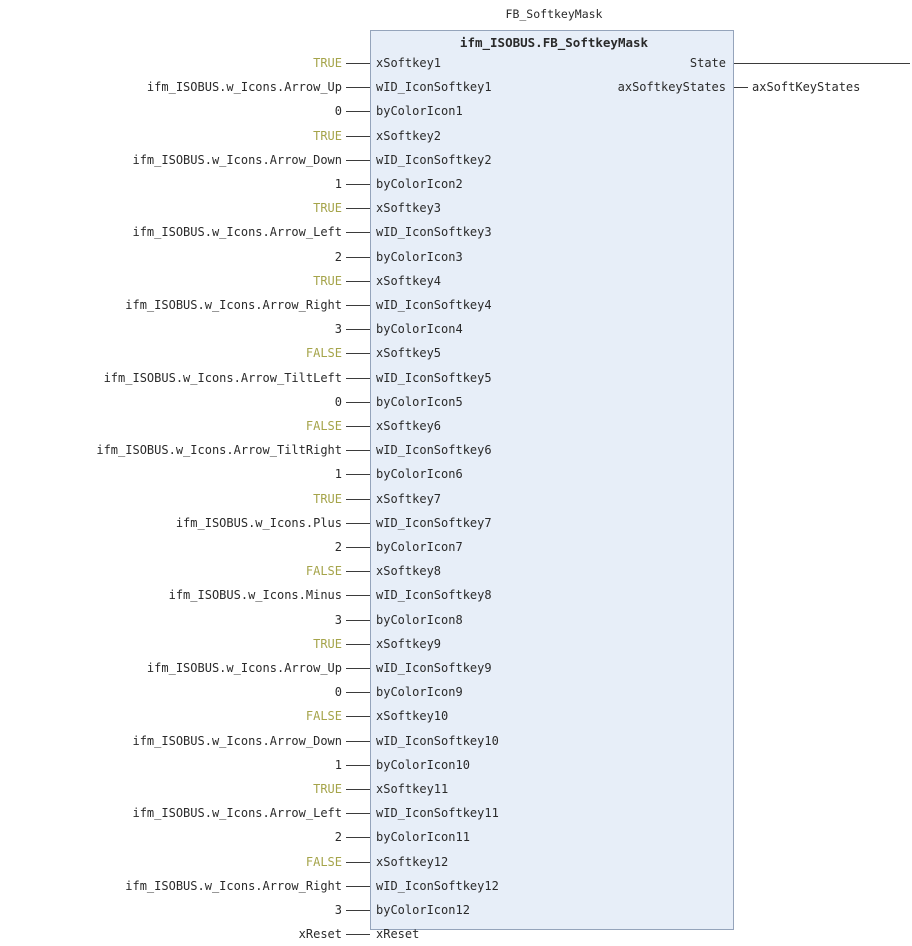  I want to click on input-pin-name: xSoftkey5, so click(409, 353).